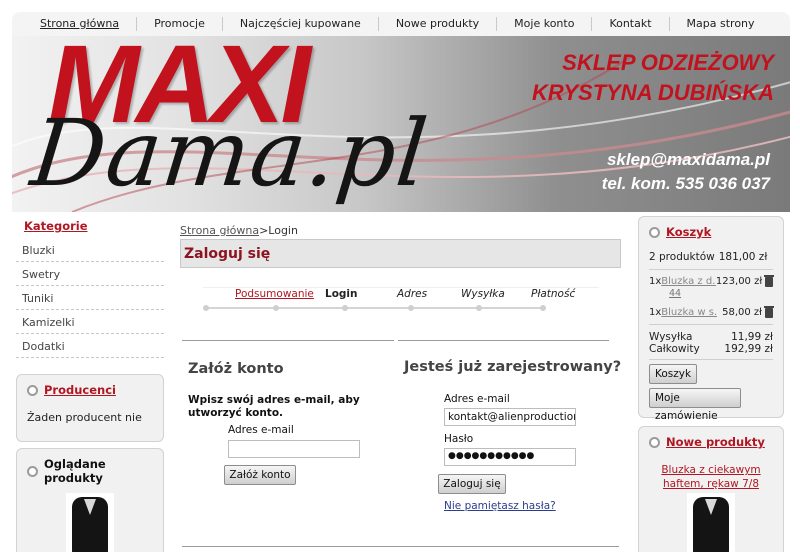  What do you see at coordinates (500, 506) in the screenshot?
I see `forgot-password-link: Nie pamiętasz hasła?` at bounding box center [500, 506].